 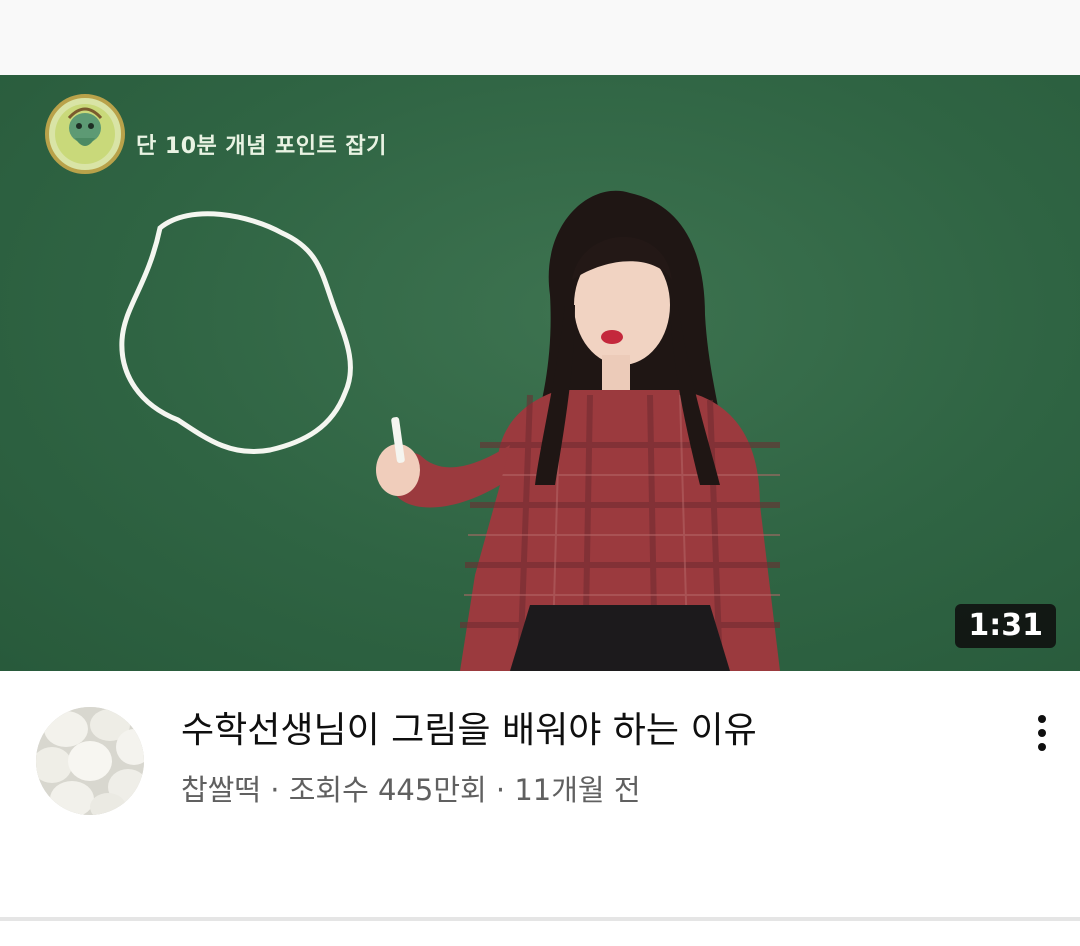 What do you see at coordinates (577, 790) in the screenshot?
I see `upload-age: 11개월 전` at bounding box center [577, 790].